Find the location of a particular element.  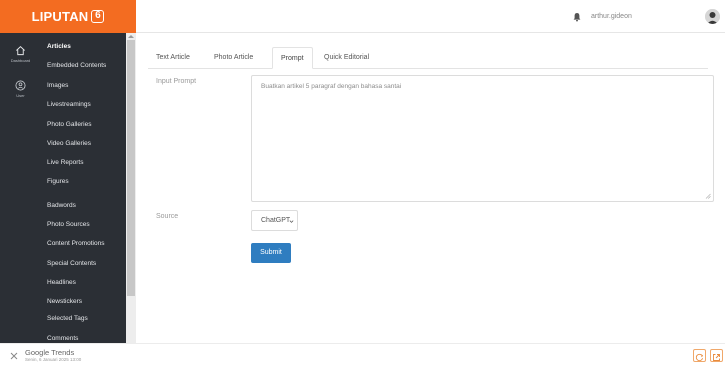

username-link: arthur.gideon is located at coordinates (611, 16).